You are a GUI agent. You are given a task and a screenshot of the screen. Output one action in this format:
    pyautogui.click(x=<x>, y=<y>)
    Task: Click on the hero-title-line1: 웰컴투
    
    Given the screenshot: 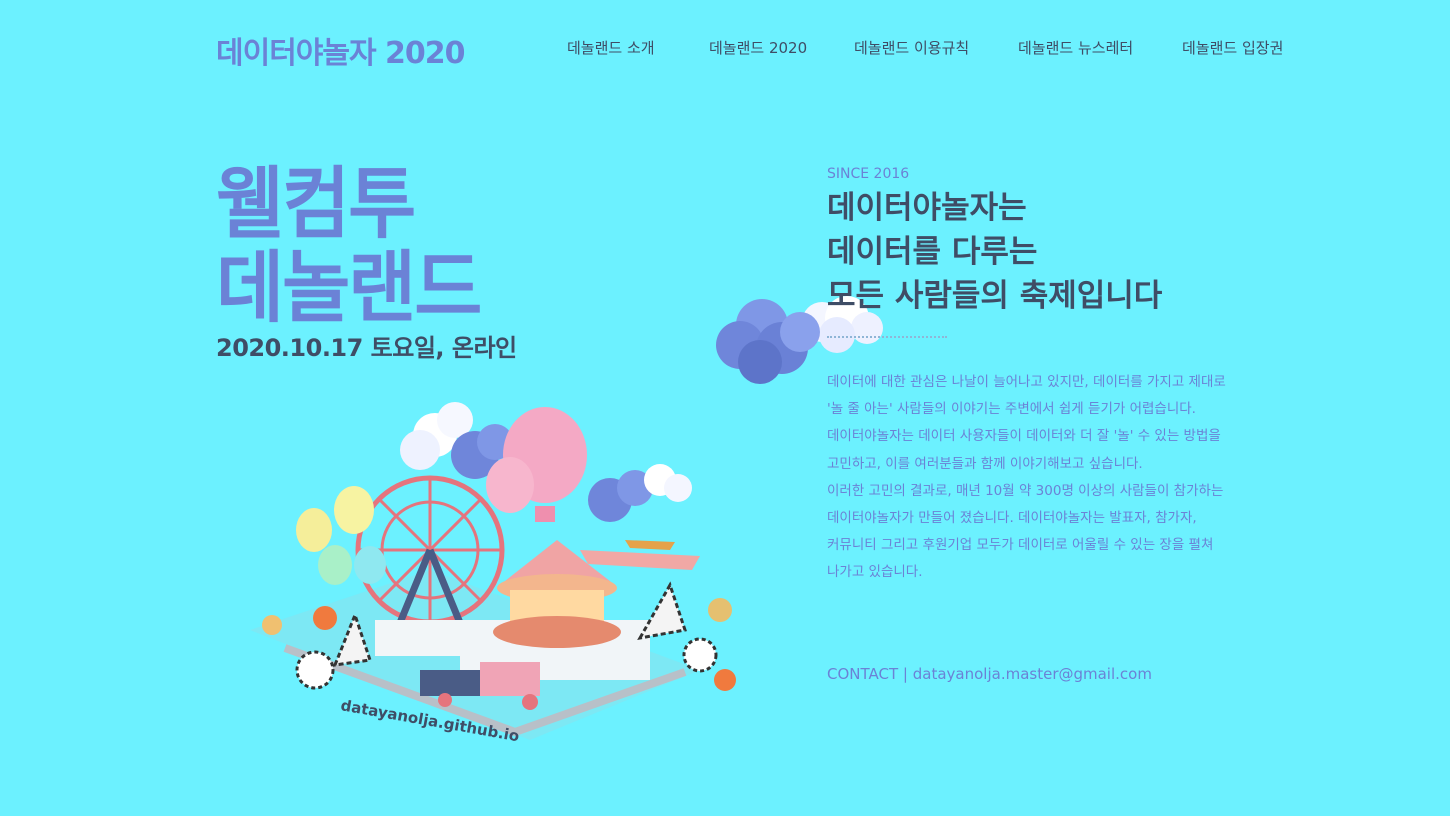 What is the action you would take?
    pyautogui.click(x=316, y=204)
    